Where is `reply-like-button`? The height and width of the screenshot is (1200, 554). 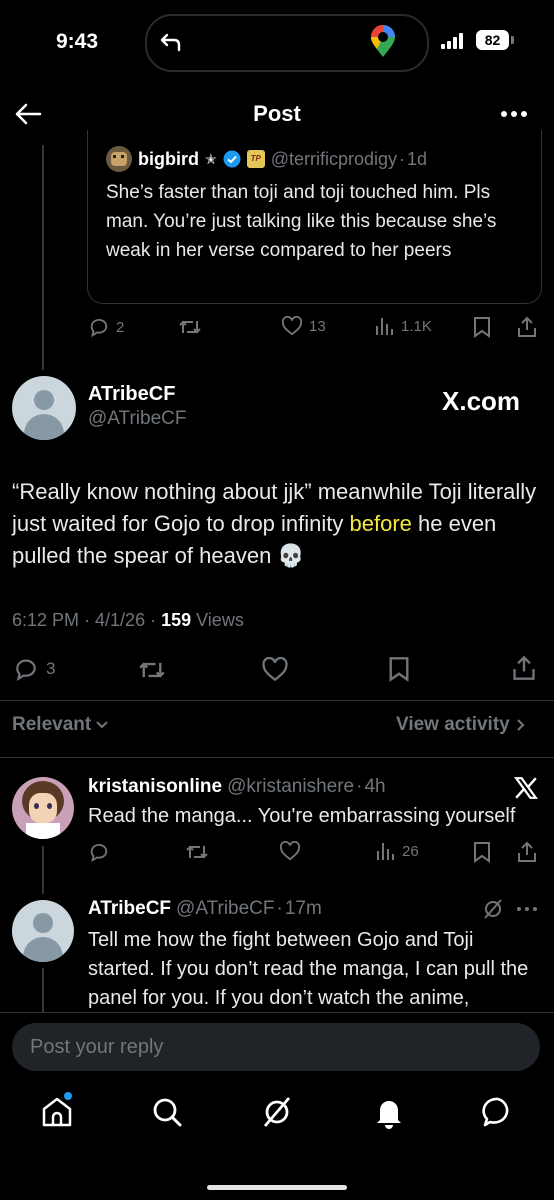 reply-like-button is located at coordinates (290, 851).